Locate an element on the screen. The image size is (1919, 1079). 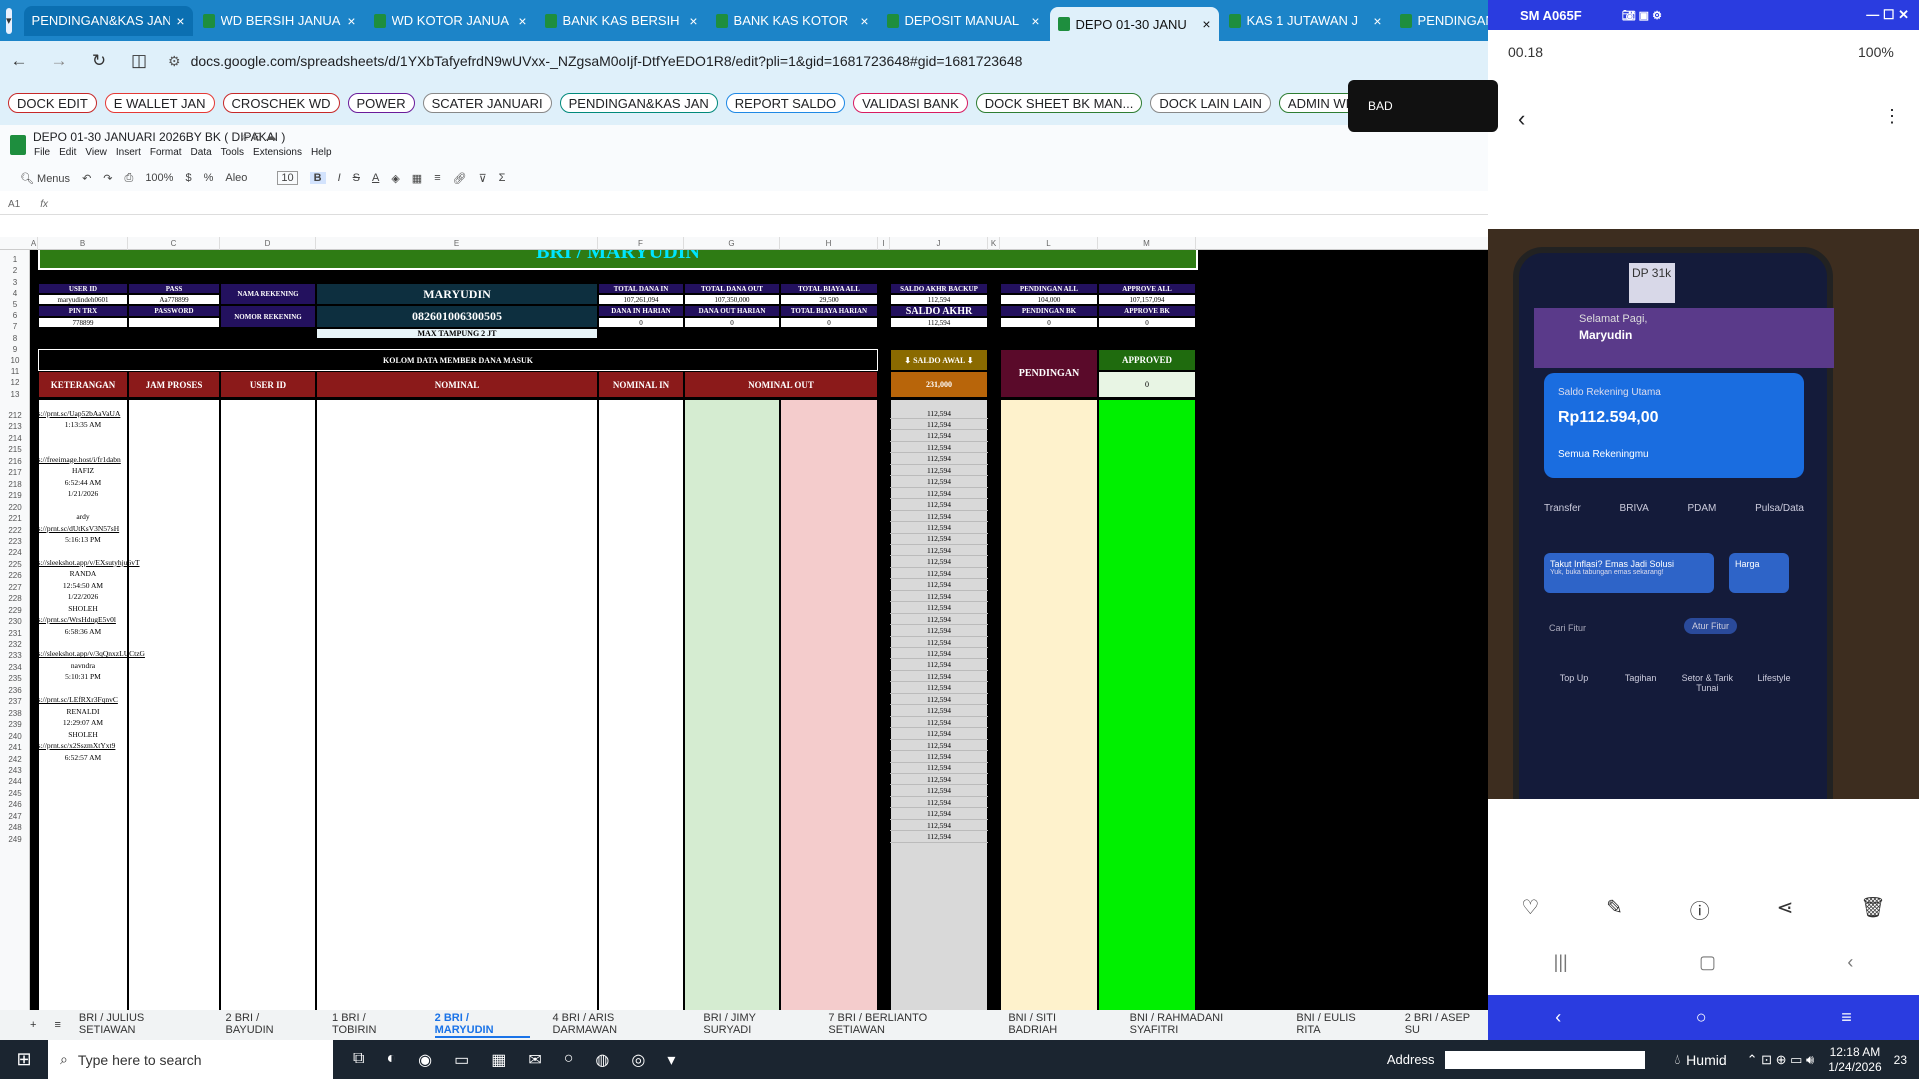
clock: 12:18 AM 1/24/2026 is located at coordinates (1854, 1060).